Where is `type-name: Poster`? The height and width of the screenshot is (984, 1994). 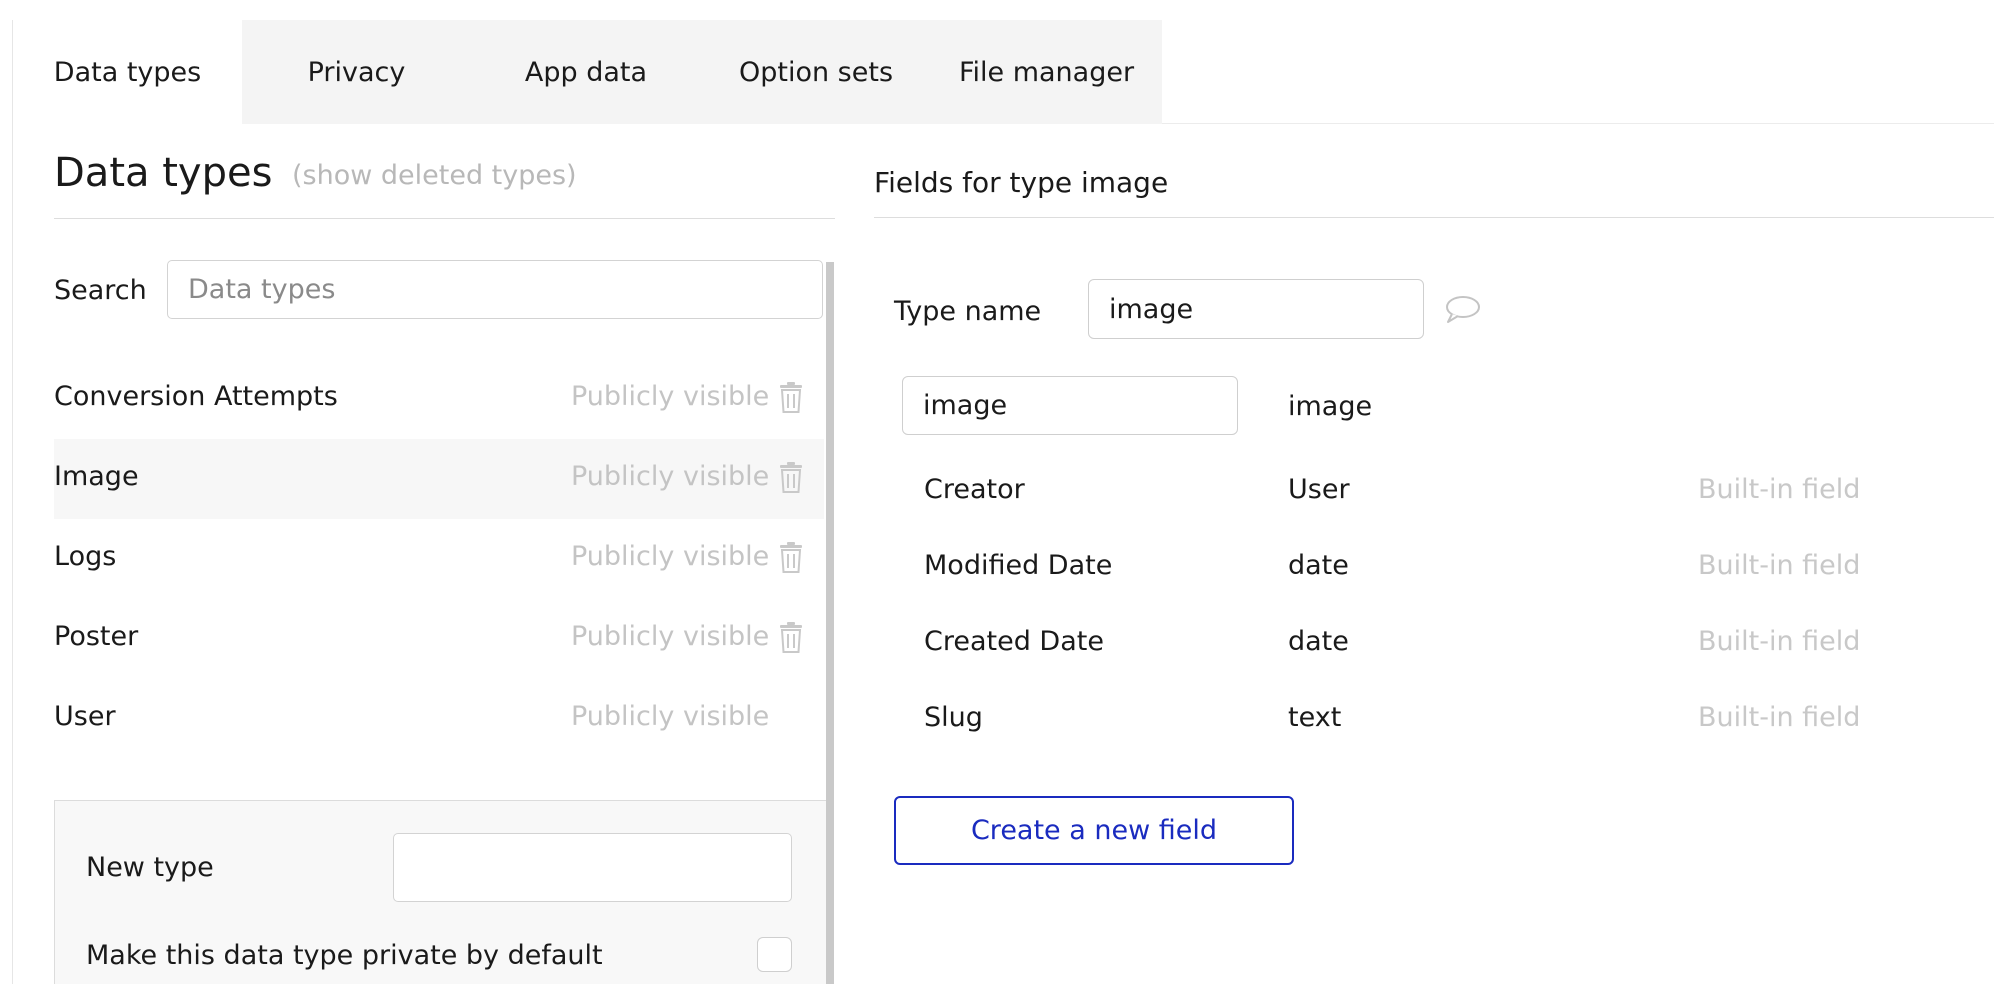
type-name: Poster is located at coordinates (96, 636).